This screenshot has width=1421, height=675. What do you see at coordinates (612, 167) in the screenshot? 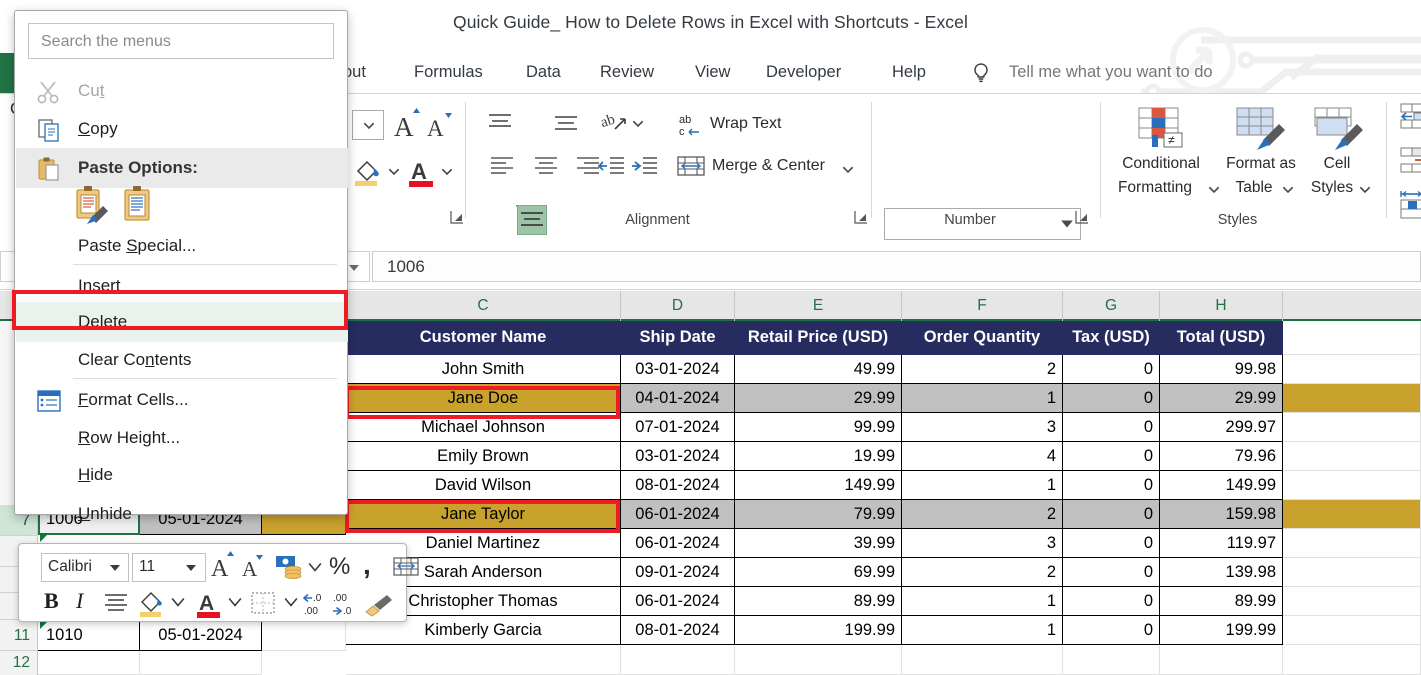
I see `decrease-indent-icon` at bounding box center [612, 167].